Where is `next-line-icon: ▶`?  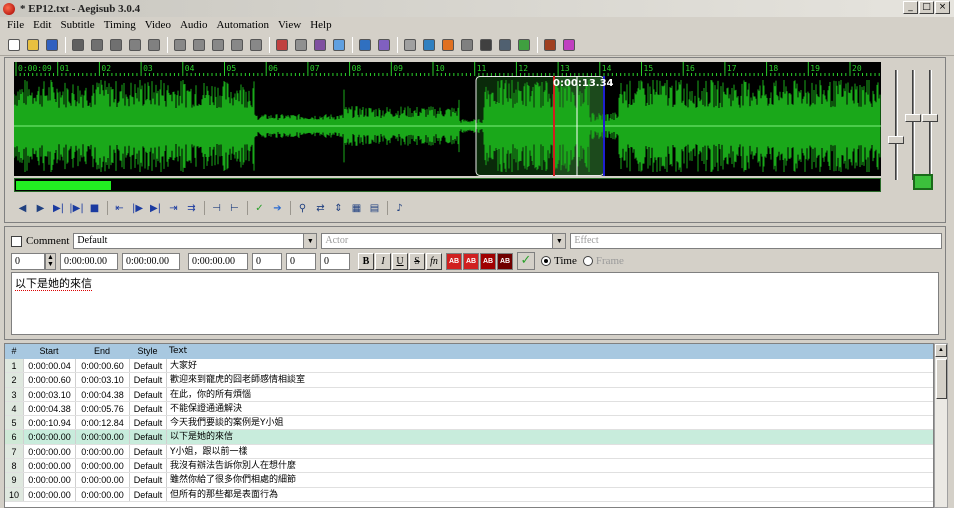 next-line-icon: ▶ is located at coordinates (40, 208).